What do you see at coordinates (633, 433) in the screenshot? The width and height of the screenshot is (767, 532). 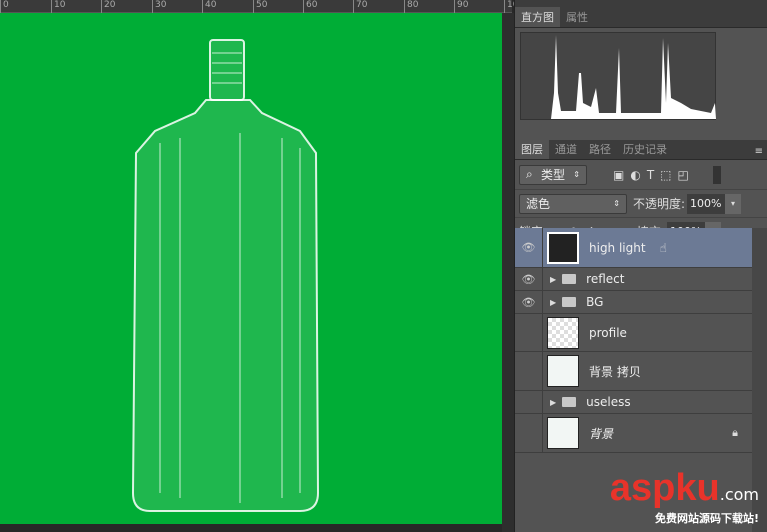 I see `layer-background: 背景 🔒︎` at bounding box center [633, 433].